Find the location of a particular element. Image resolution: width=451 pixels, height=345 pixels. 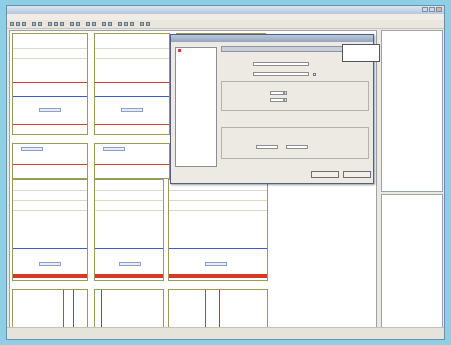

ok-button is located at coordinates (325, 174).